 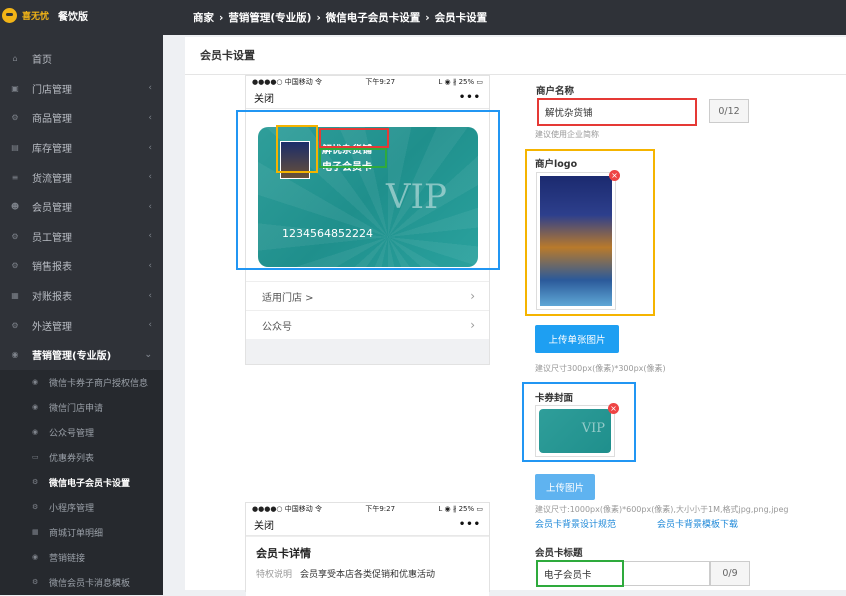 I want to click on sidebar-subitem-6: ▦ 商城订单明细, so click(x=81, y=532).